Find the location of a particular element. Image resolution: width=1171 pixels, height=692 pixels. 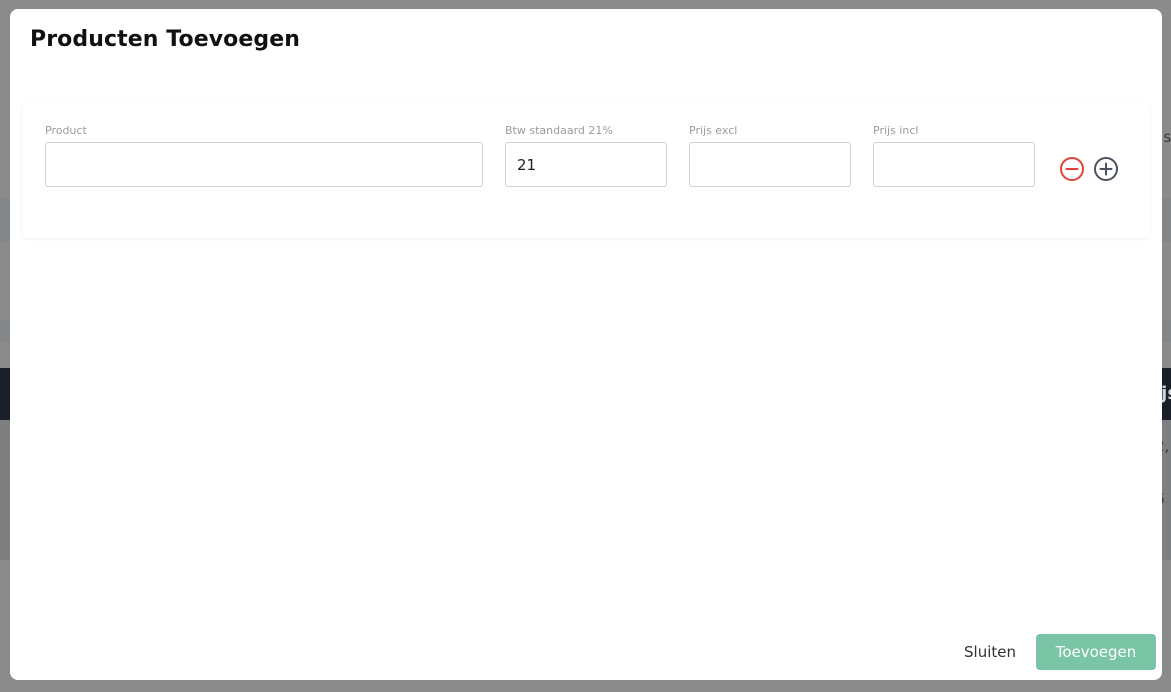

product-field: Product is located at coordinates (264, 155).